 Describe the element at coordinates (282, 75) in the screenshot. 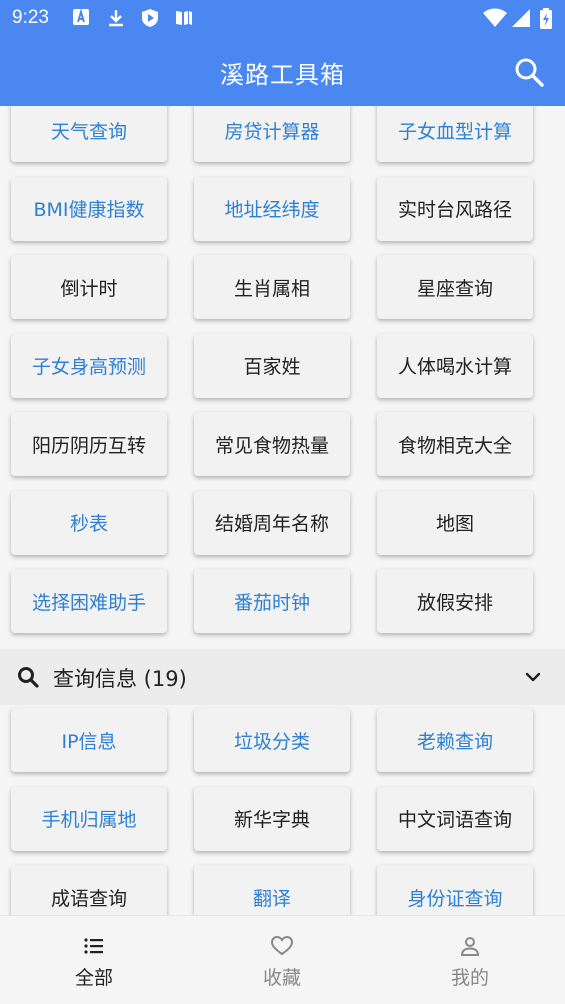

I see `app-title: 溪路工具箱` at that location.